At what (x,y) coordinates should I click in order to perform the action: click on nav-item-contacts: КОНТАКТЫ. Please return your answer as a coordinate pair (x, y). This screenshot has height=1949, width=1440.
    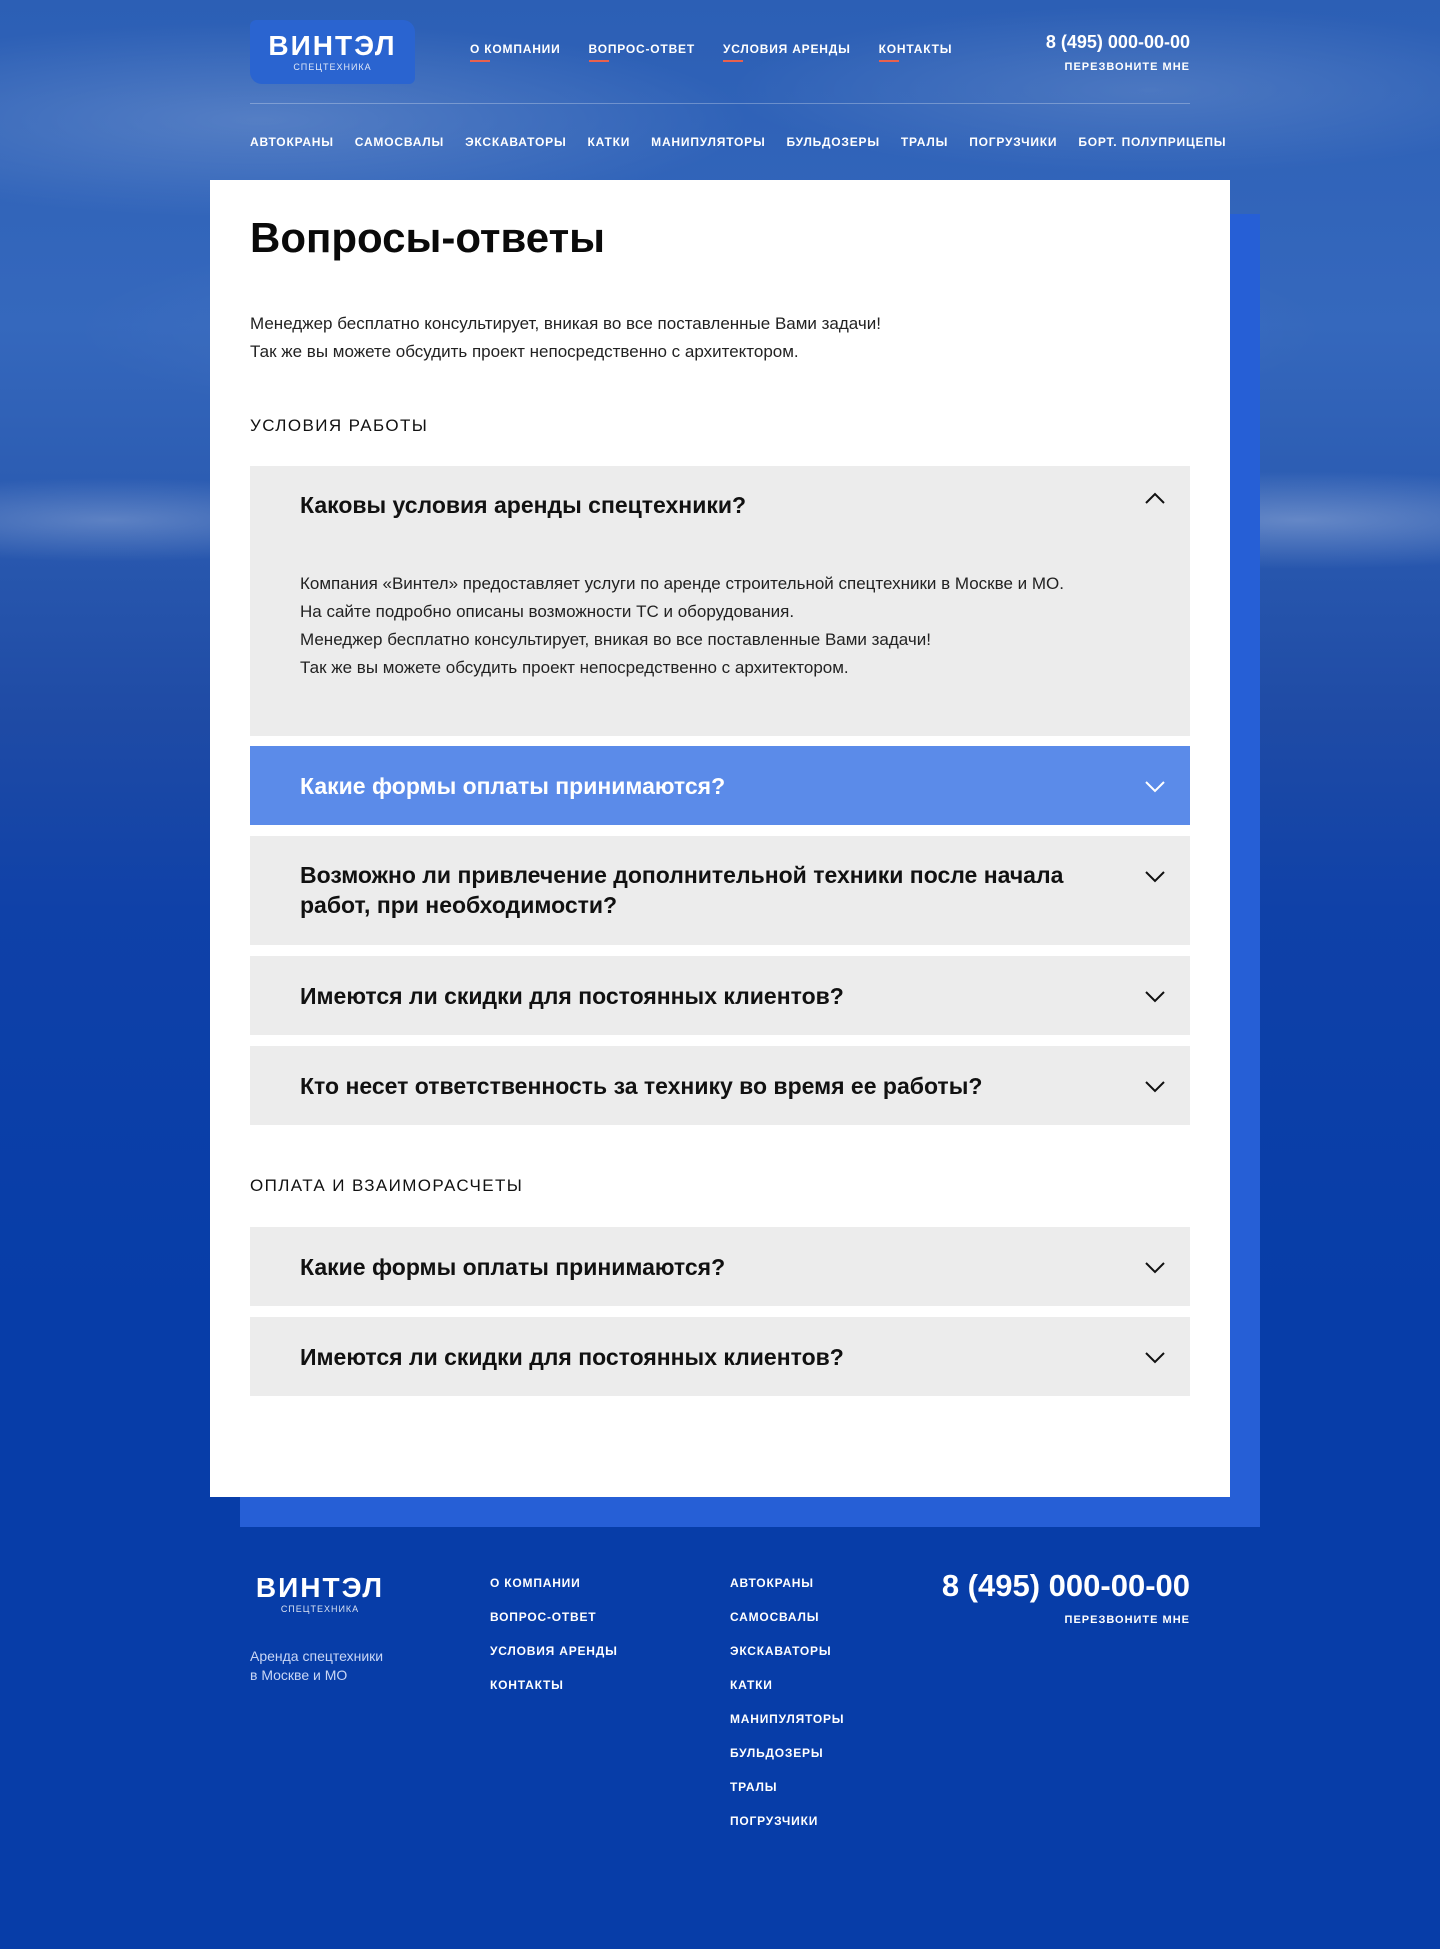
    Looking at the image, I should click on (915, 52).